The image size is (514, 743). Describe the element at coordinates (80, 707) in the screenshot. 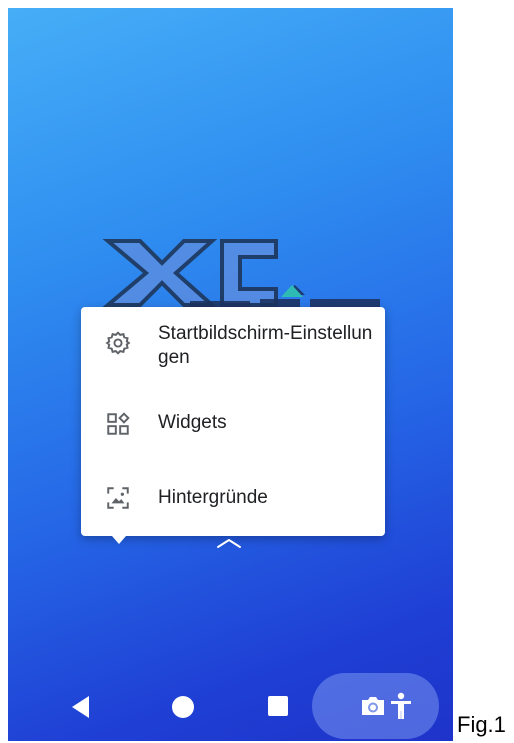

I see `back-icon` at that location.